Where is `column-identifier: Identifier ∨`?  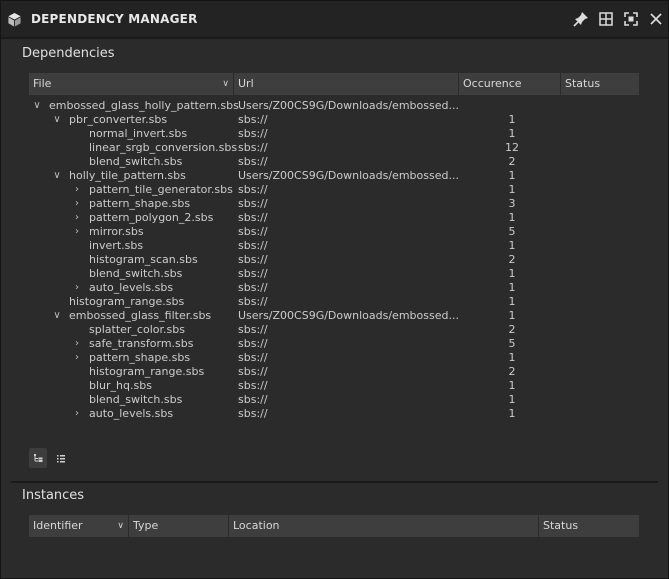 column-identifier: Identifier ∨ is located at coordinates (79, 526).